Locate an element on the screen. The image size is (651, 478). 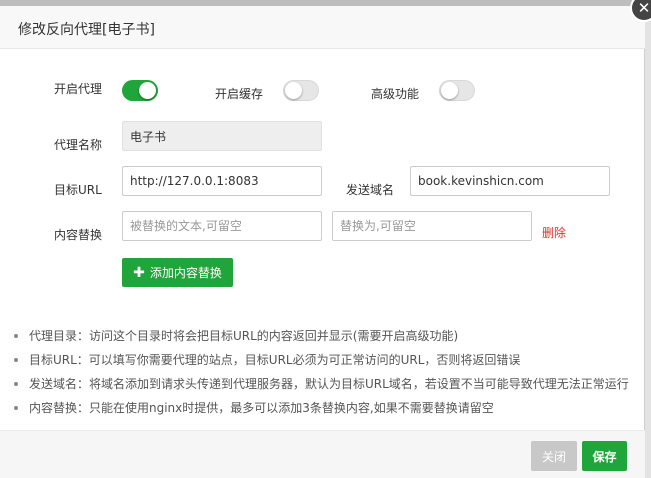
proxy-name-field is located at coordinates (222, 136).